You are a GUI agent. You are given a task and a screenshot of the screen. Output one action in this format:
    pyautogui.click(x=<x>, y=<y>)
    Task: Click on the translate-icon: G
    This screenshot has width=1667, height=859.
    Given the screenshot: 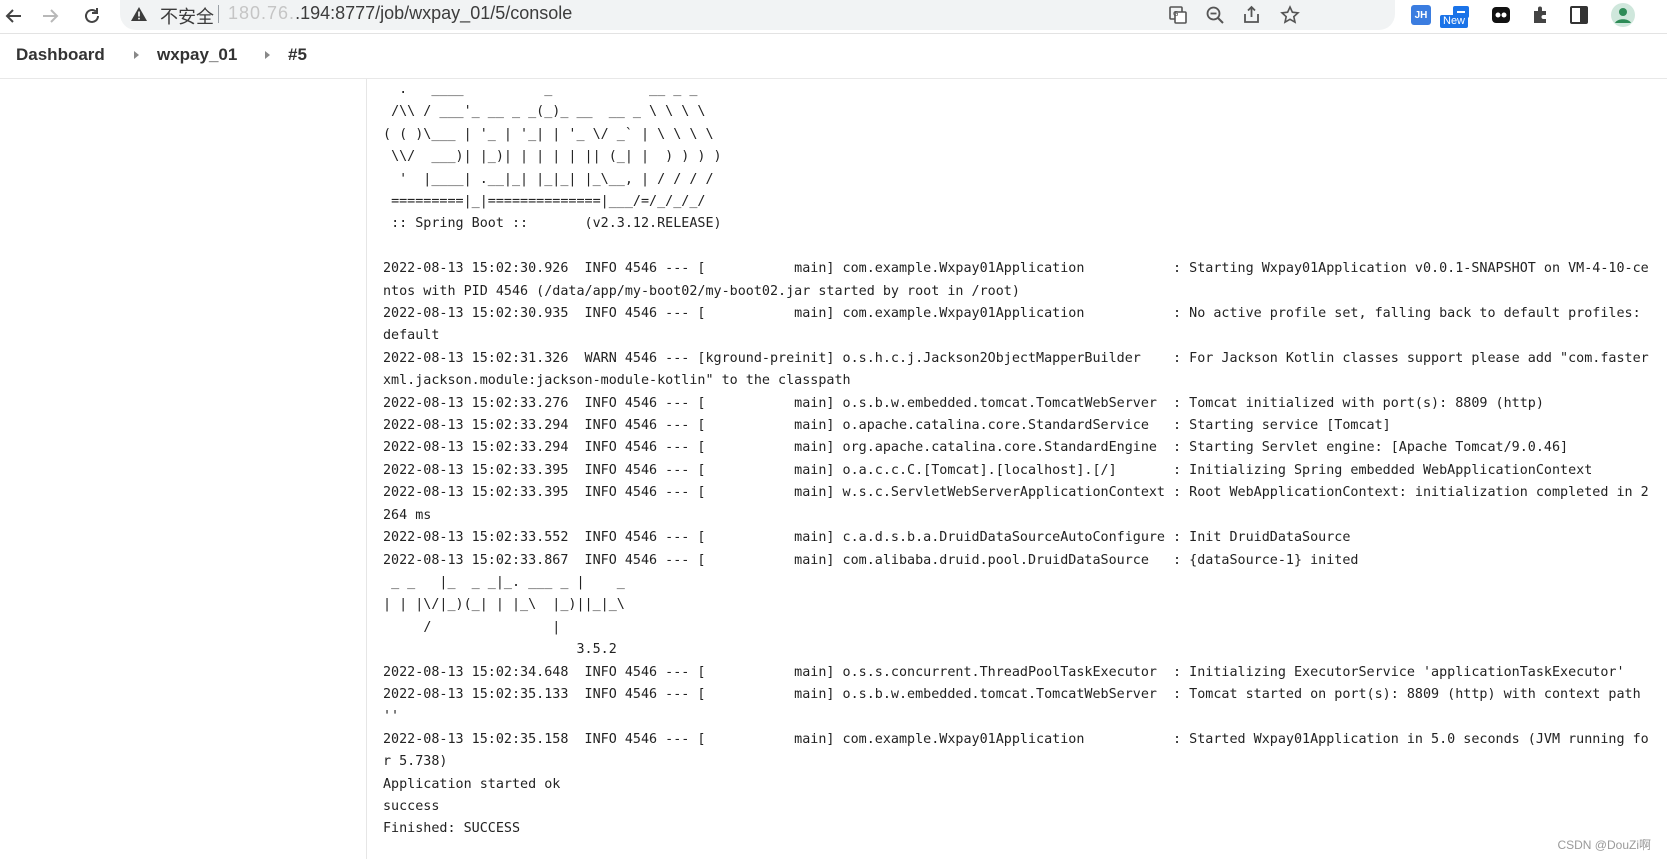 What is the action you would take?
    pyautogui.click(x=1178, y=15)
    